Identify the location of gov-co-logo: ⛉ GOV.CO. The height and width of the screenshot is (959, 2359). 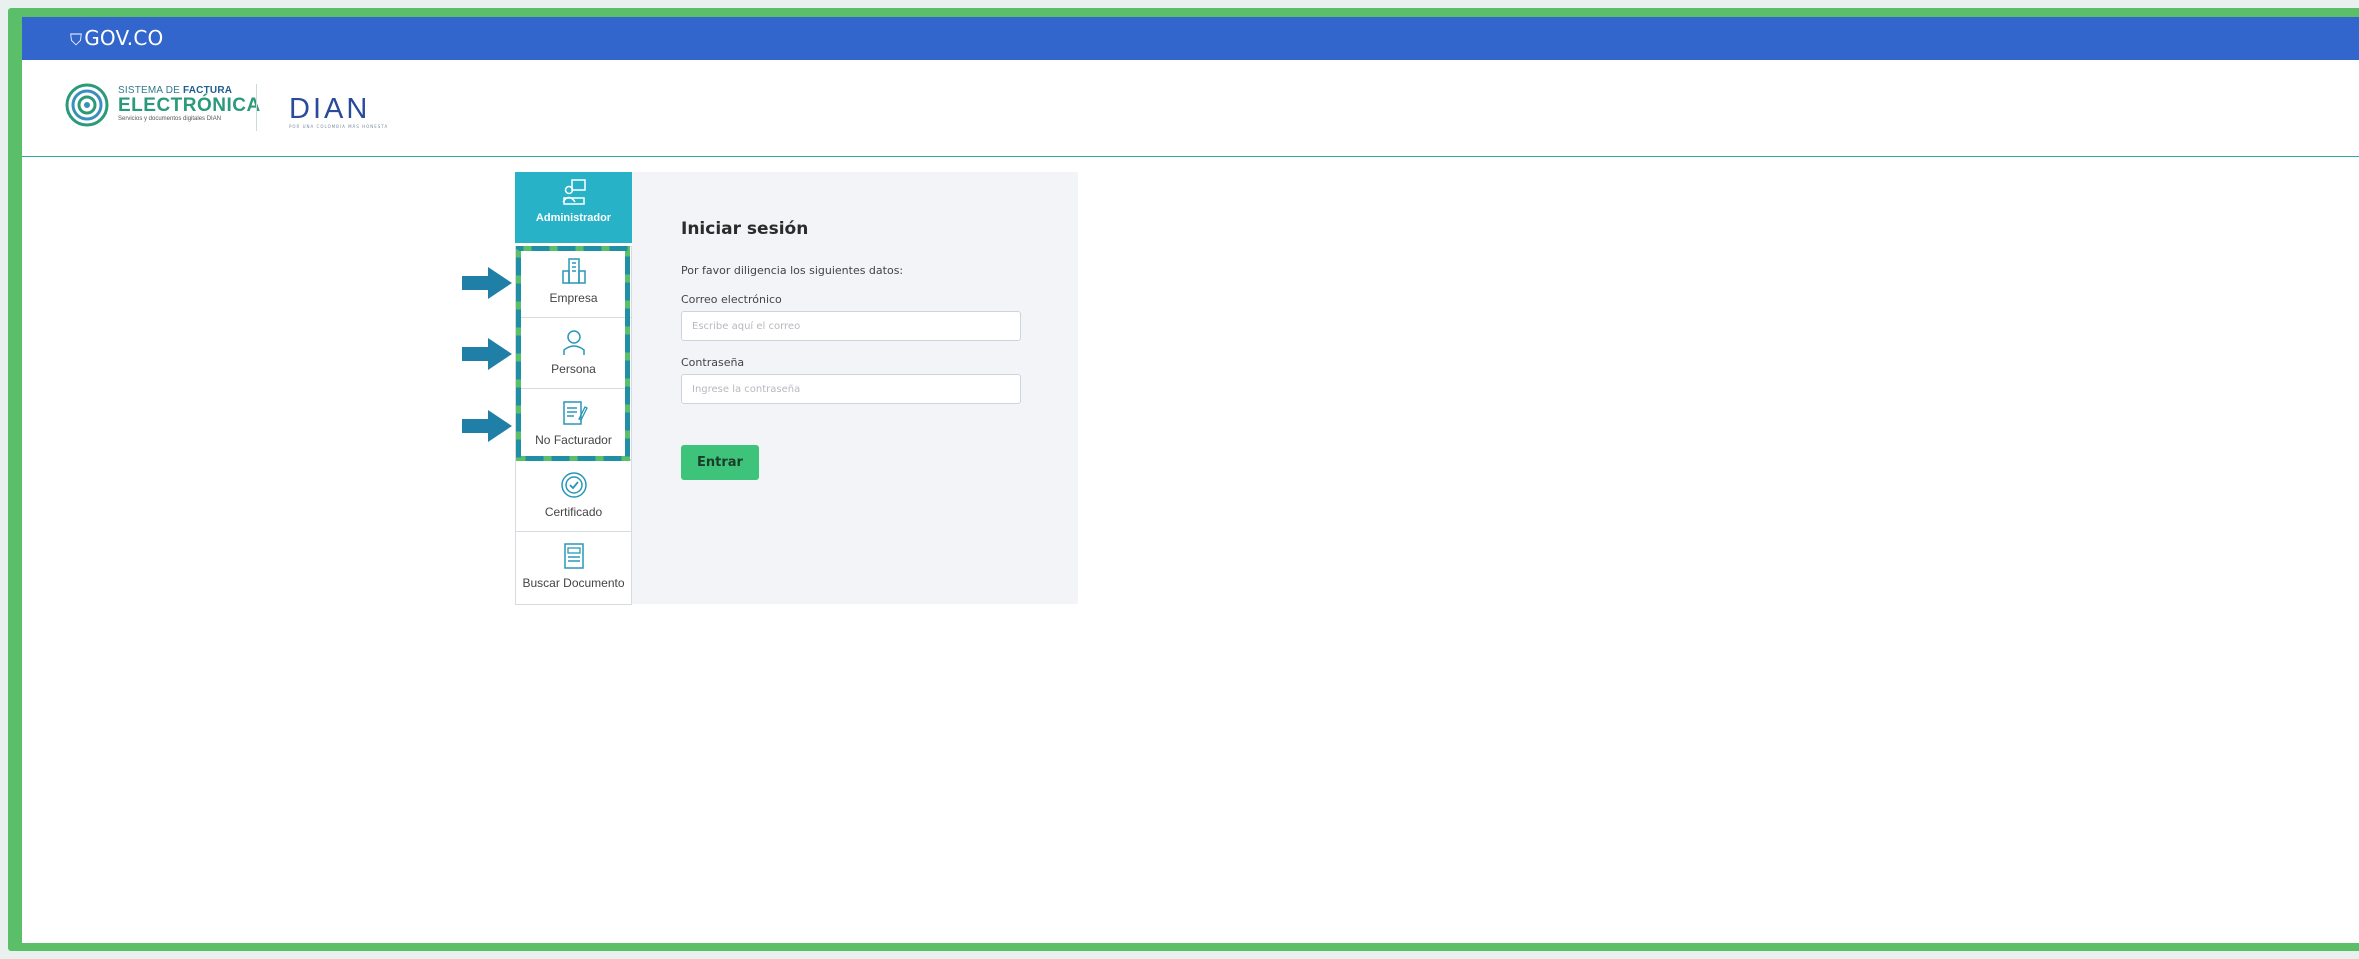
(116, 38).